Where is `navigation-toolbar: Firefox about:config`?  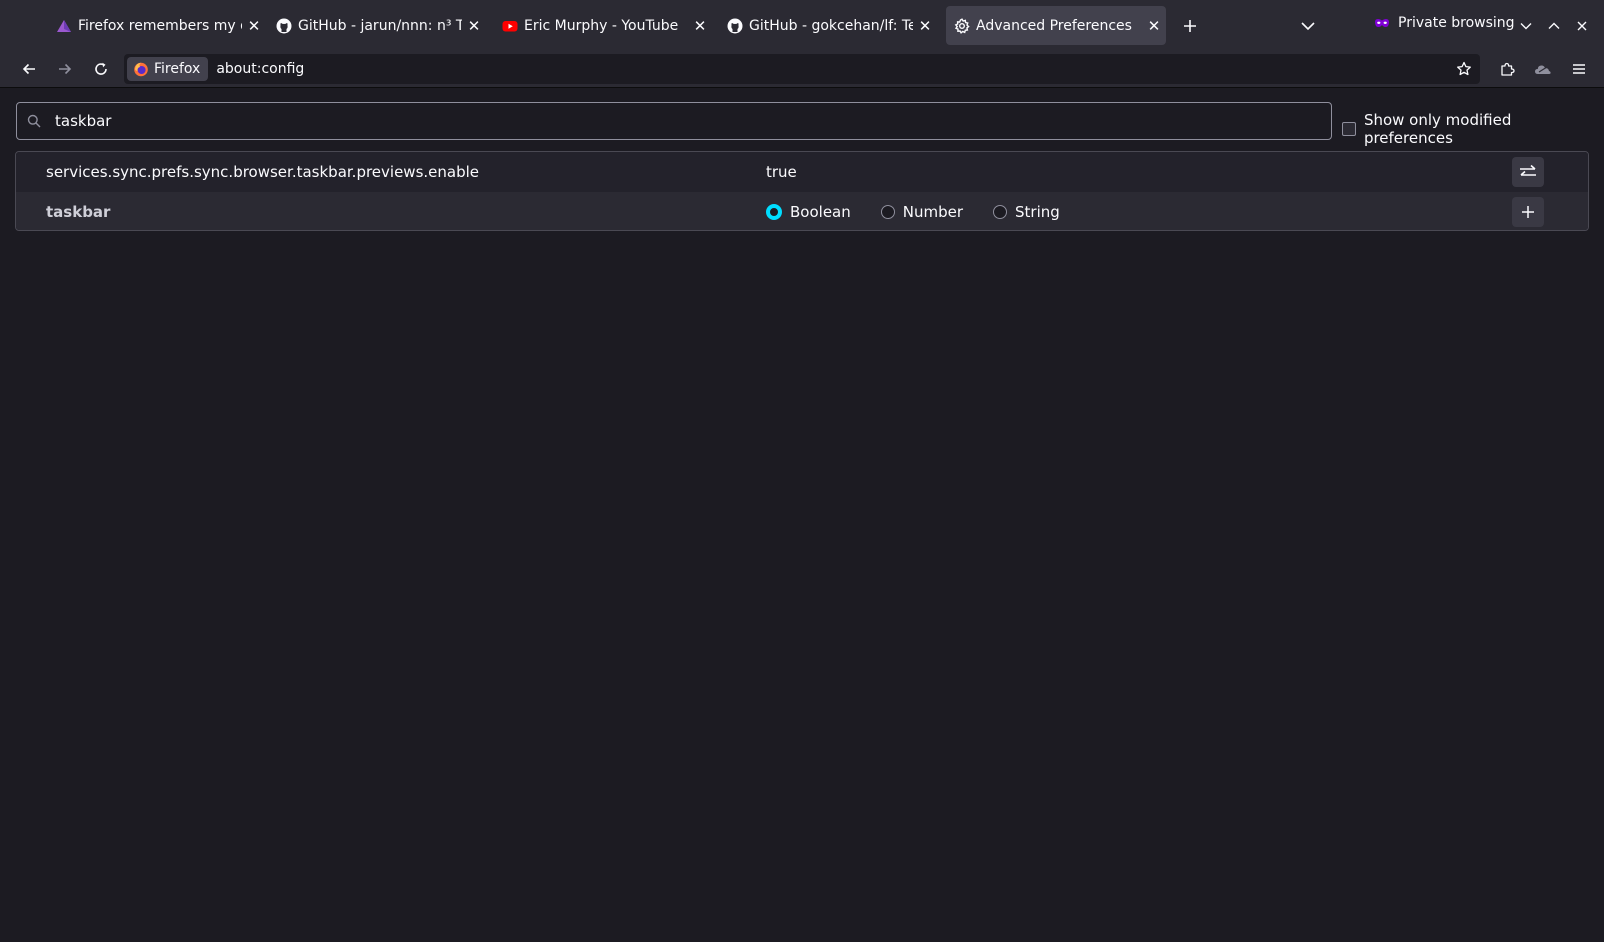
navigation-toolbar: Firefox about:config is located at coordinates (802, 69).